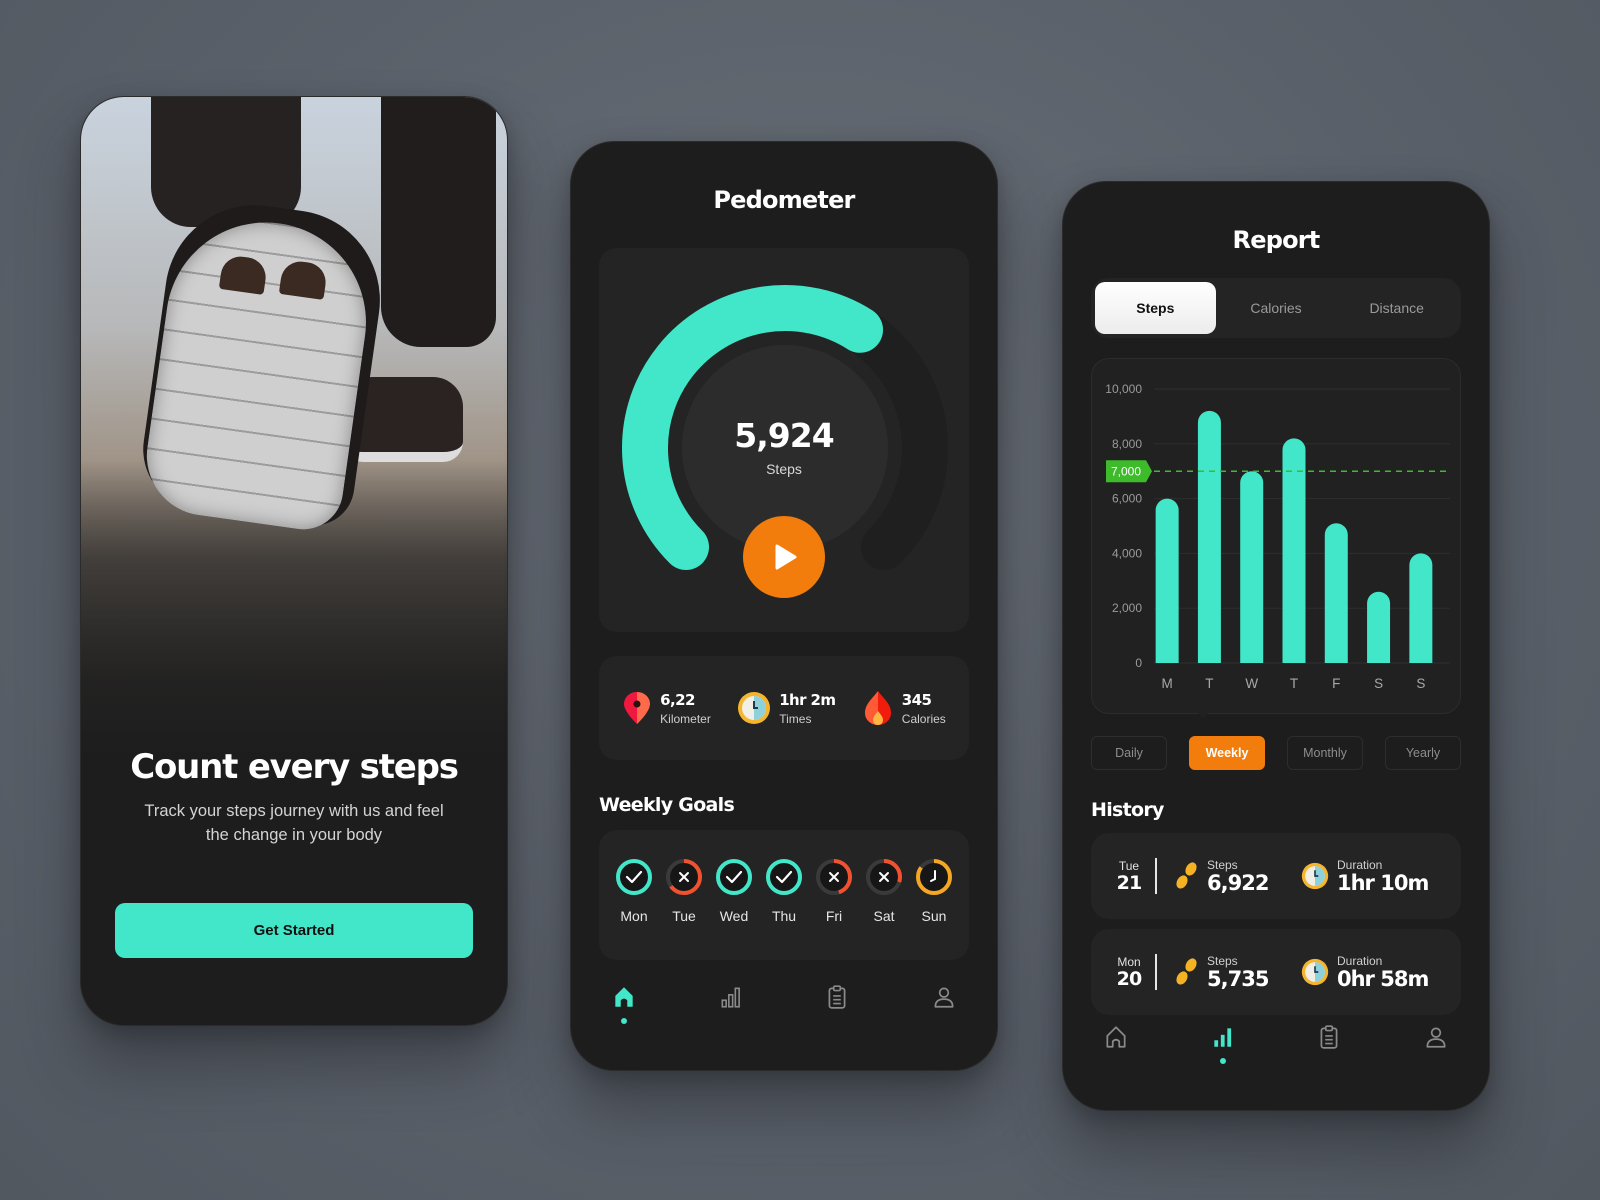 The height and width of the screenshot is (1200, 1600). What do you see at coordinates (637, 708) in the screenshot?
I see `location-pin-icon` at bounding box center [637, 708].